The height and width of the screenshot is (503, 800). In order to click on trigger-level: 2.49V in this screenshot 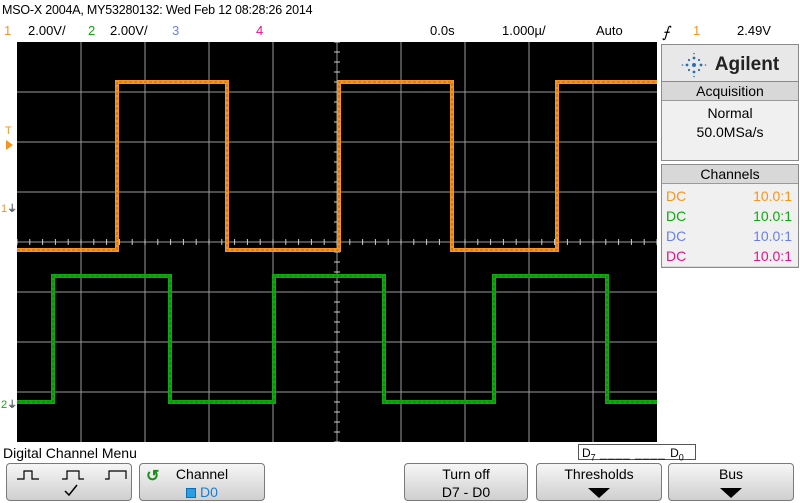, I will do `click(754, 30)`.